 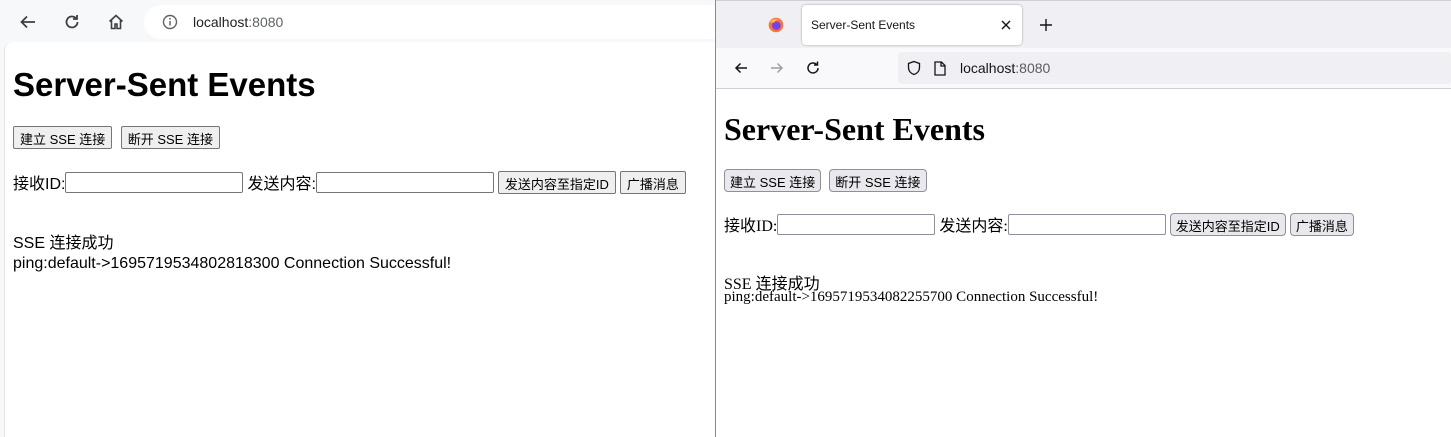 I want to click on forward-arrow-icon, so click(x=777, y=68).